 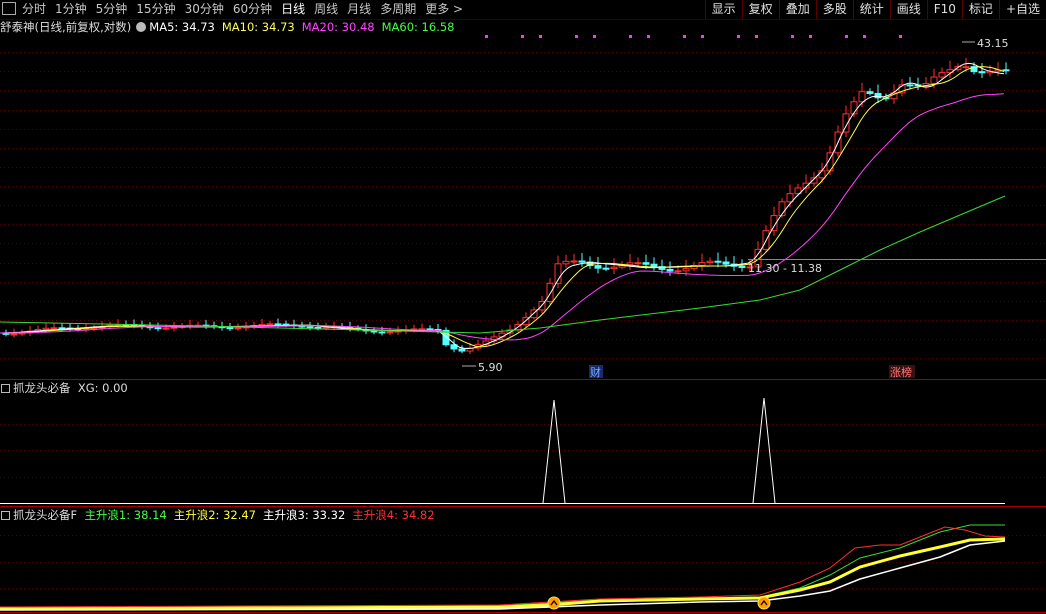 What do you see at coordinates (785, 268) in the screenshot?
I see `range-label: 11.30 - 11.38` at bounding box center [785, 268].